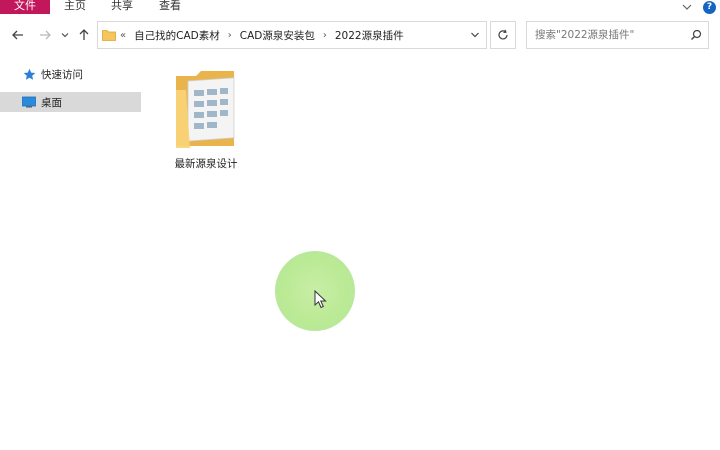 This screenshot has height=450, width=720. I want to click on ribbon-controls: ?, so click(698, 7).